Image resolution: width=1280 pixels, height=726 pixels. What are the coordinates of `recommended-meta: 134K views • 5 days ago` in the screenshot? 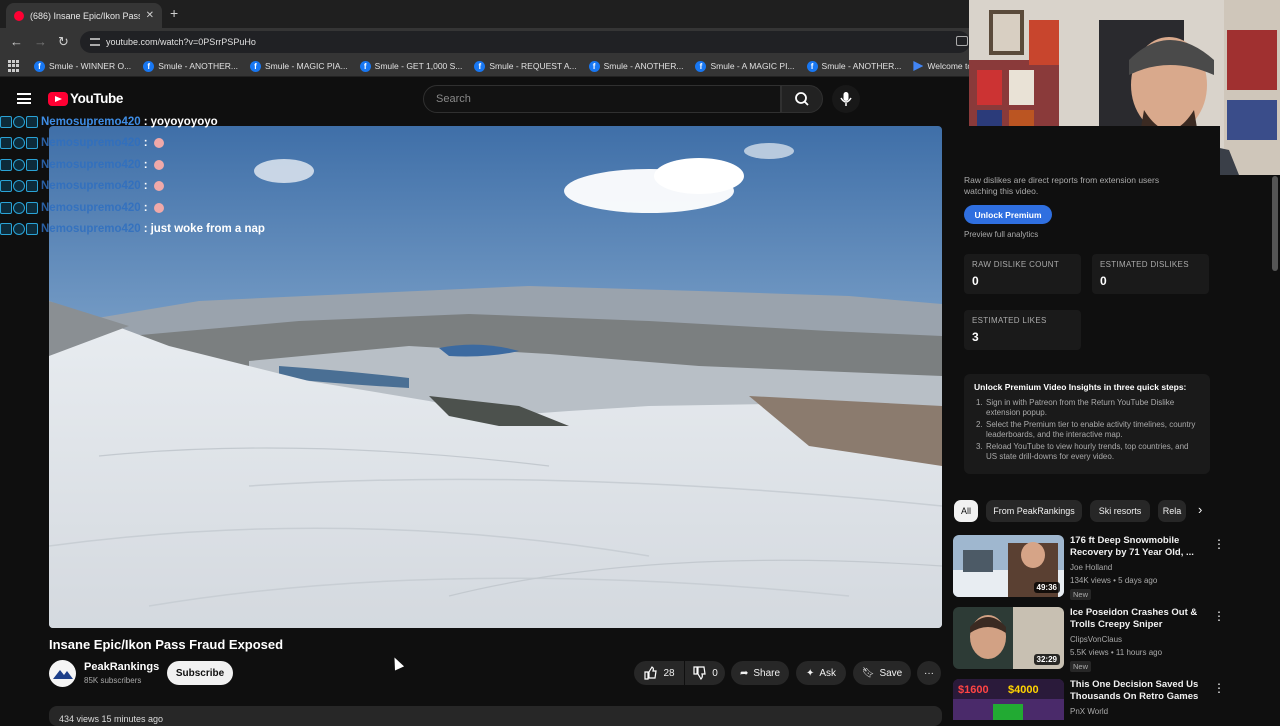 It's located at (1114, 580).